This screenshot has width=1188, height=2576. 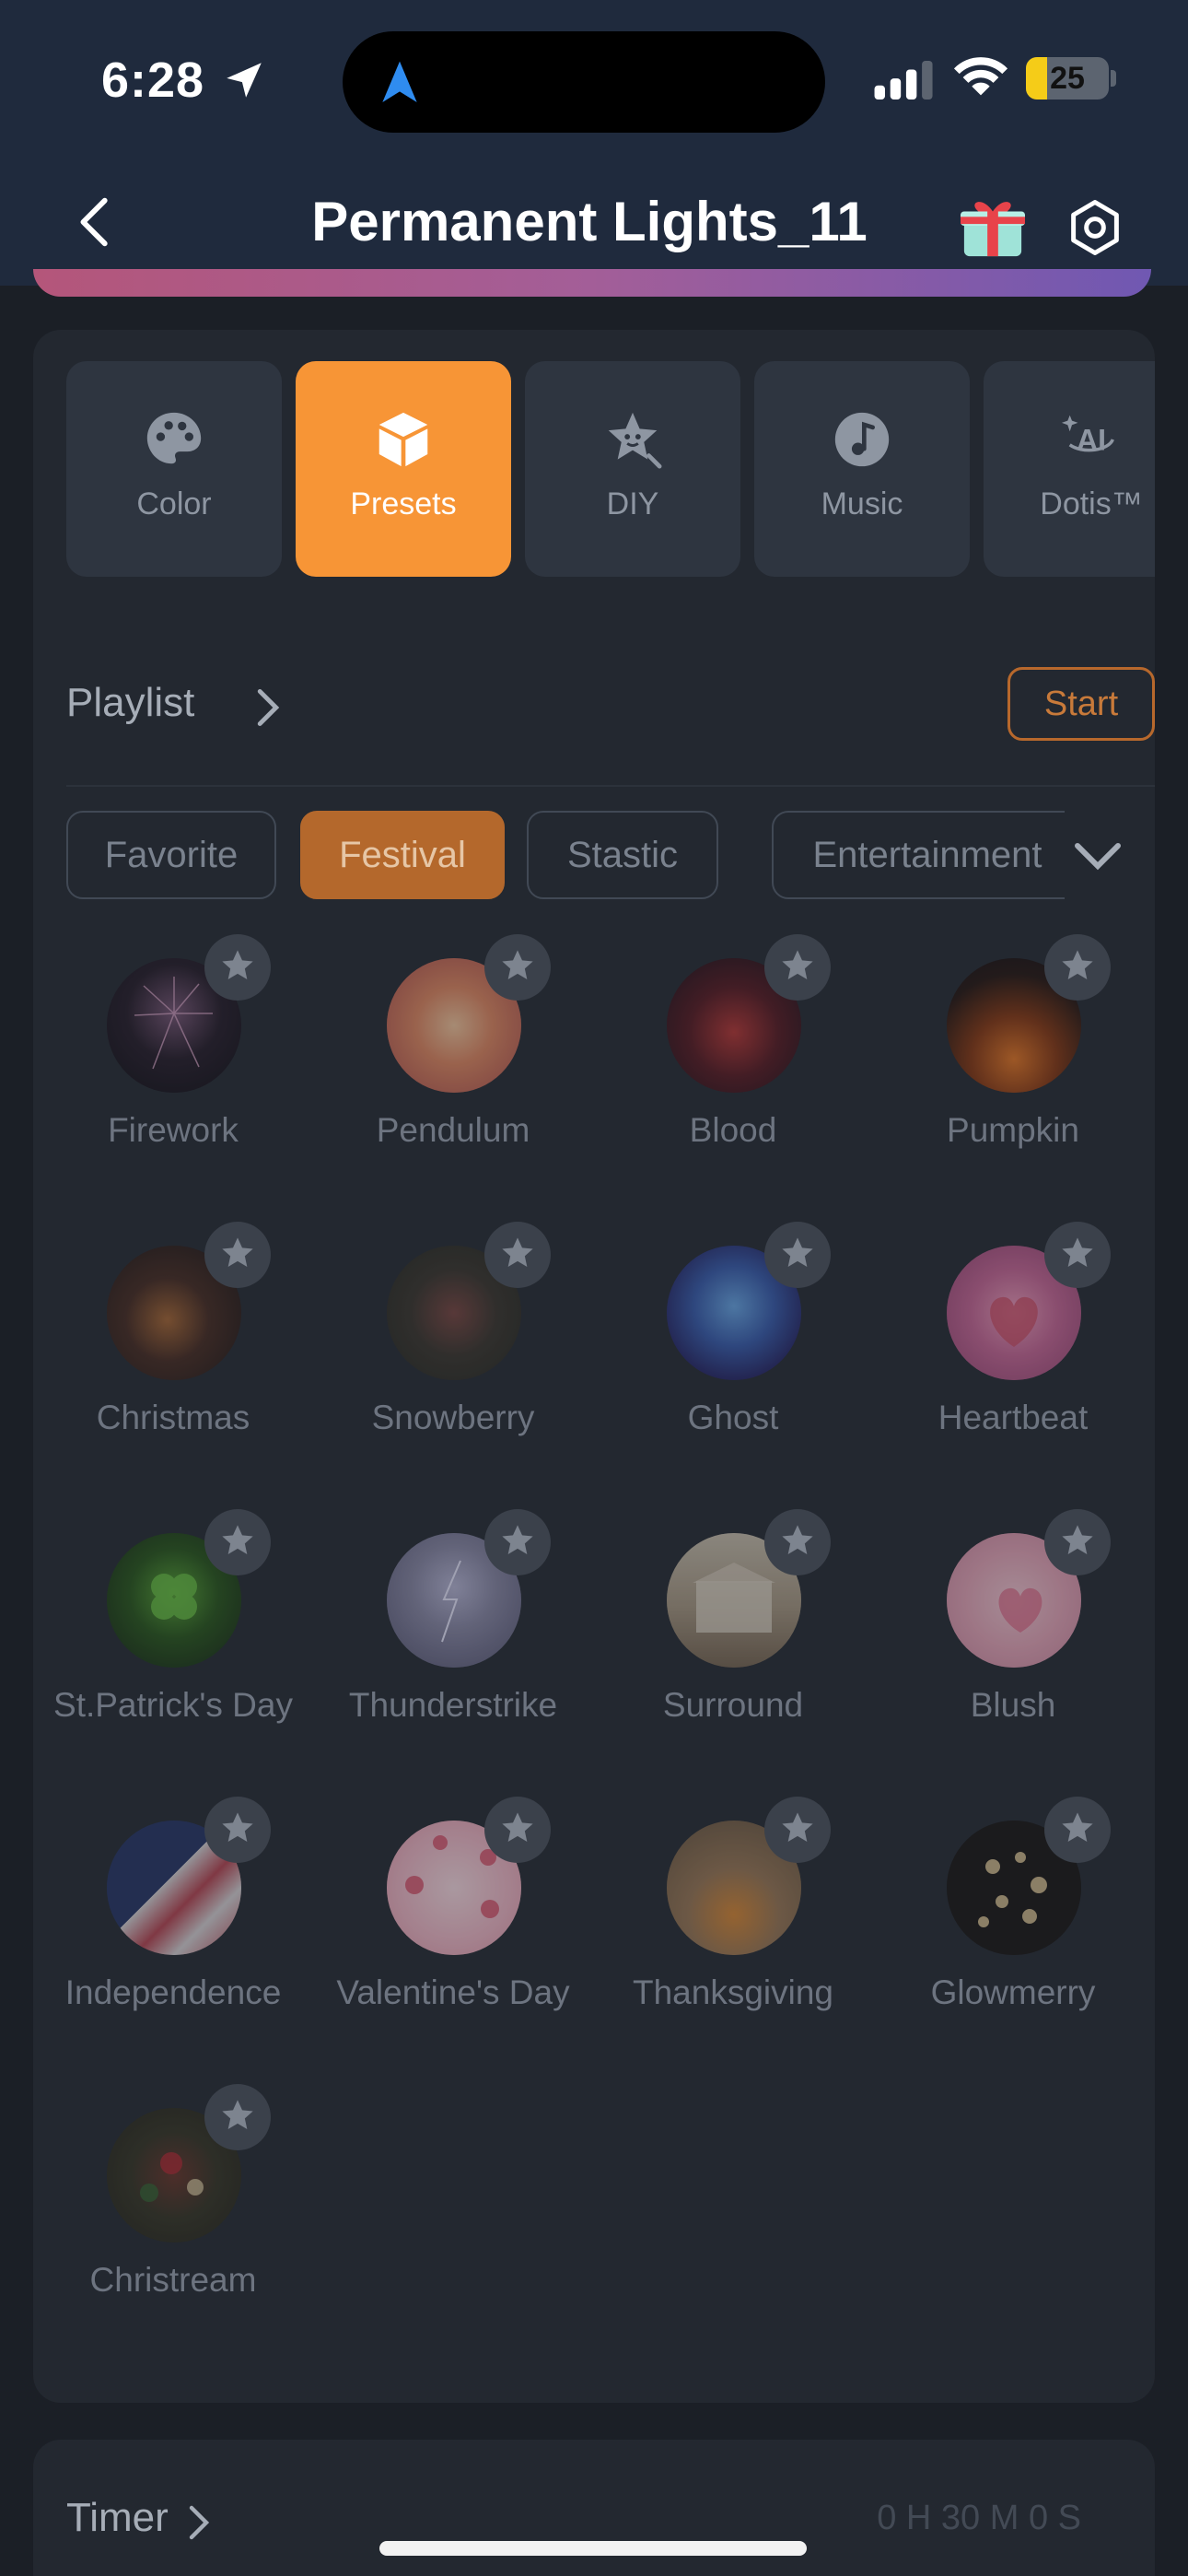 I want to click on preset-heartbeat: Heartbeat, so click(x=1013, y=1351).